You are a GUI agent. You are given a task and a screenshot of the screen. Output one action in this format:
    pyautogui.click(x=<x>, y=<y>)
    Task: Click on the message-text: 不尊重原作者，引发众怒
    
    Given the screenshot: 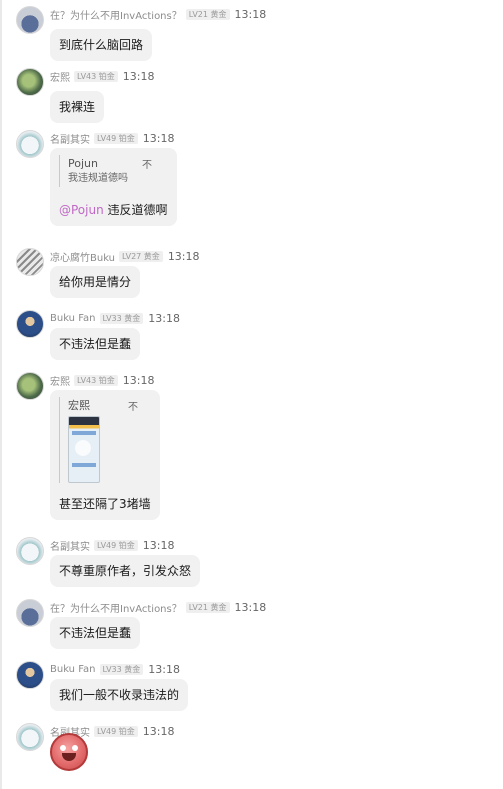 What is the action you would take?
    pyautogui.click(x=125, y=571)
    